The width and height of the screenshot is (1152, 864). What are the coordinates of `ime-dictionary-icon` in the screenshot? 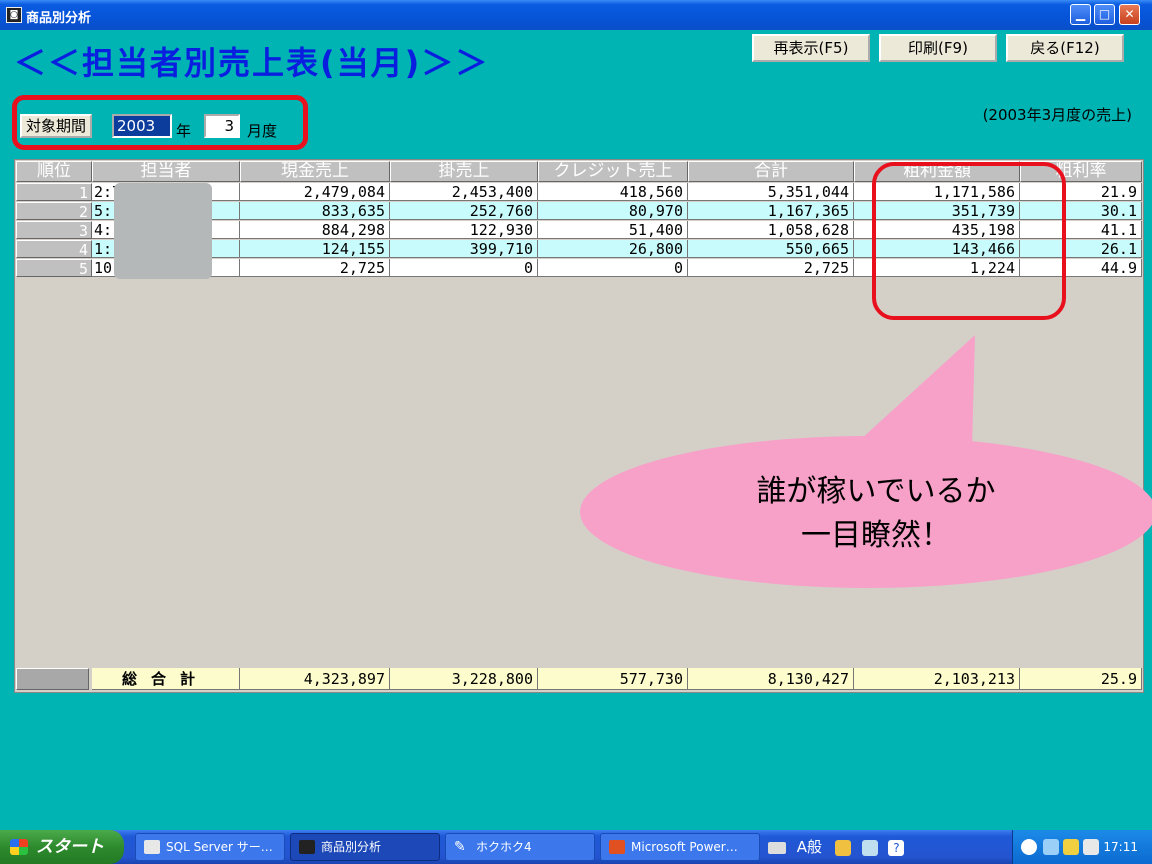 It's located at (869, 847).